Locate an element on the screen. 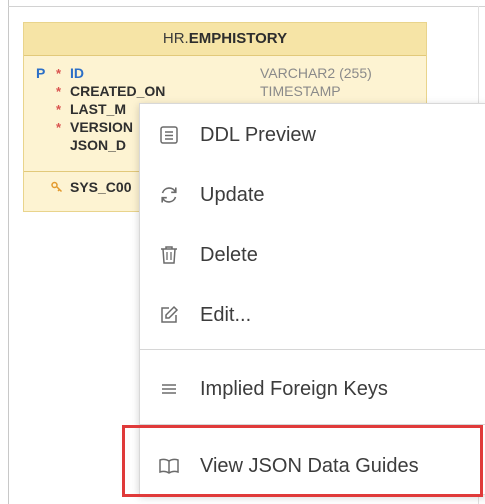  menu-item-update: Update is located at coordinates (312, 195).